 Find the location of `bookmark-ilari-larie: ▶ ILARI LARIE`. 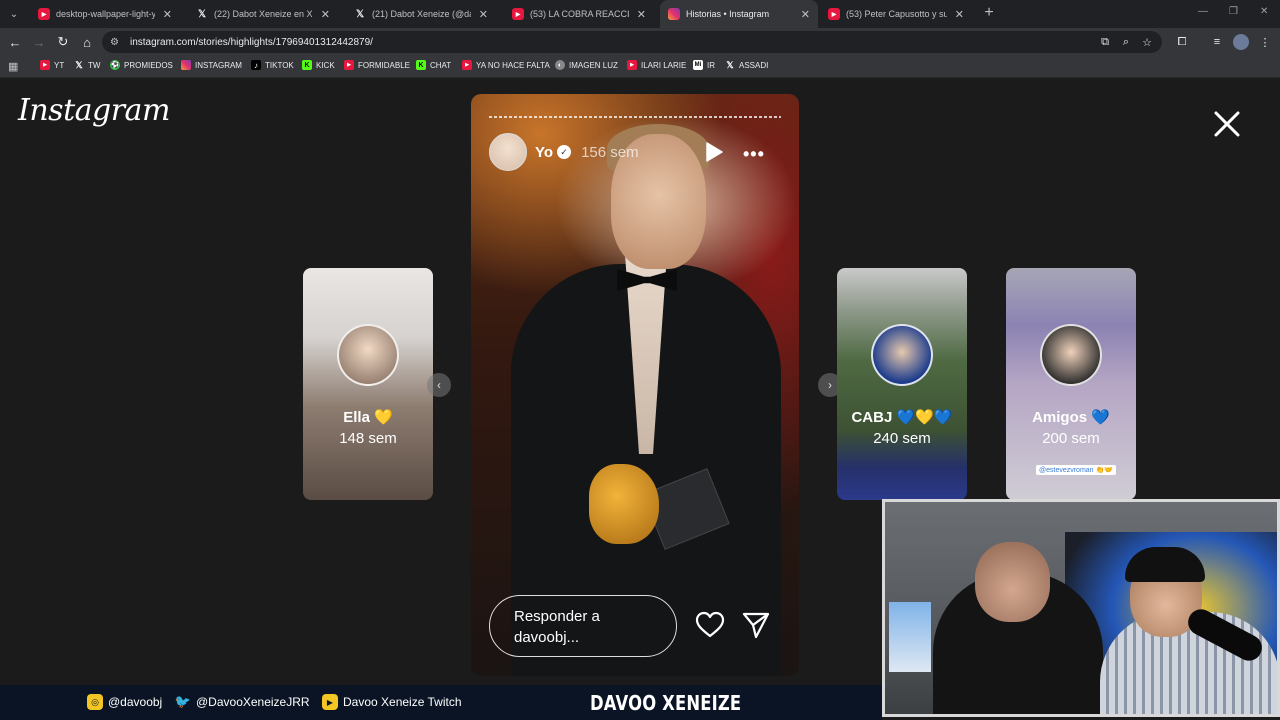

bookmark-ilari-larie: ▶ ILARI LARIE is located at coordinates (656, 65).